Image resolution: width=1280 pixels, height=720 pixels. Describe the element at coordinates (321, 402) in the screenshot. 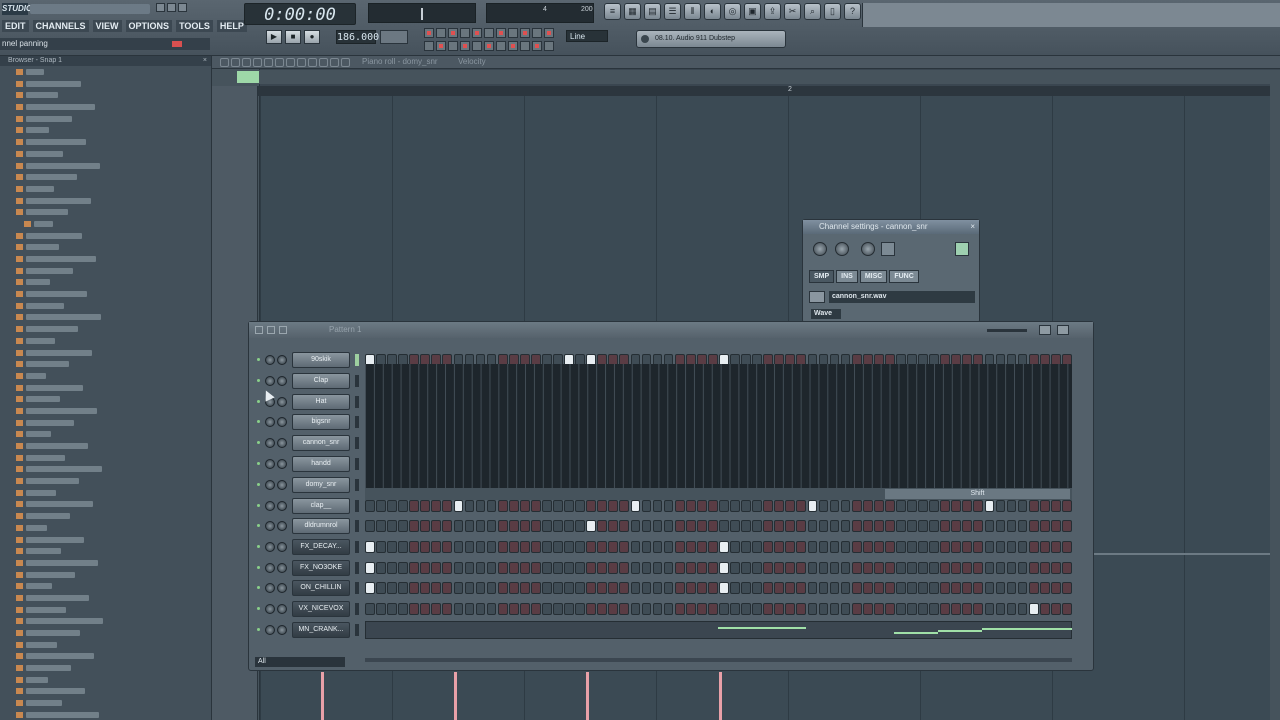

I see `channel-name-button: Hat` at that location.